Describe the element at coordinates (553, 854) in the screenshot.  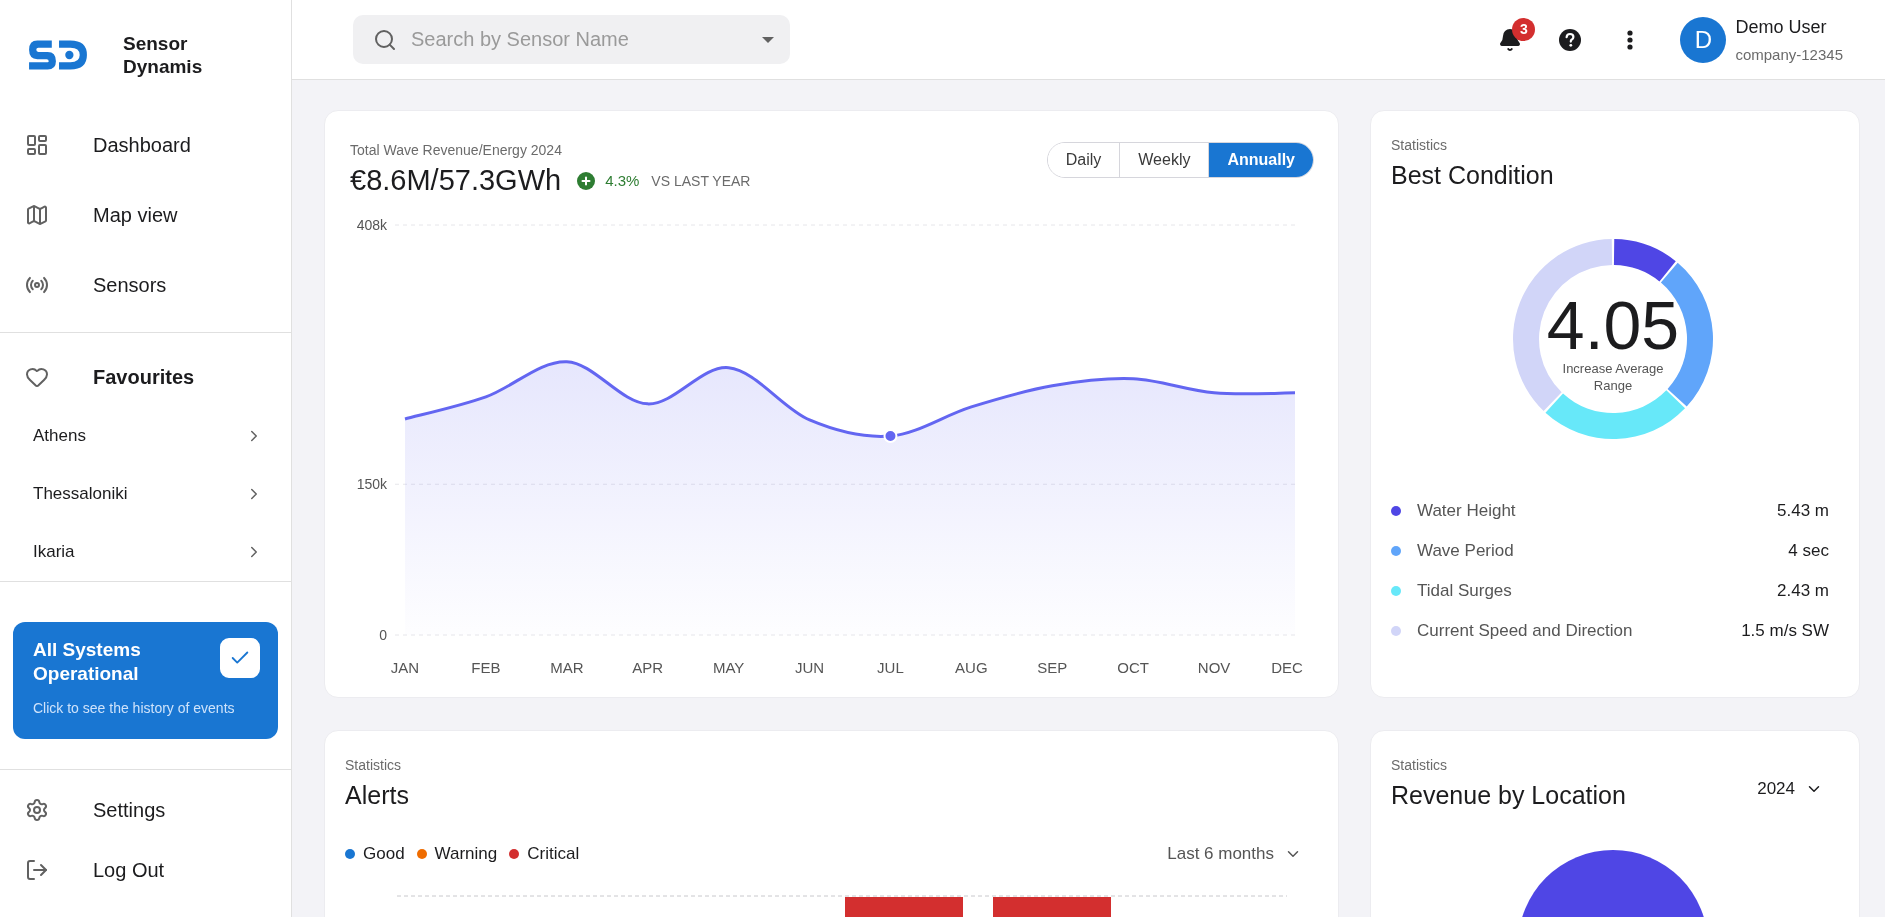
I see `legend-label: Critical` at that location.